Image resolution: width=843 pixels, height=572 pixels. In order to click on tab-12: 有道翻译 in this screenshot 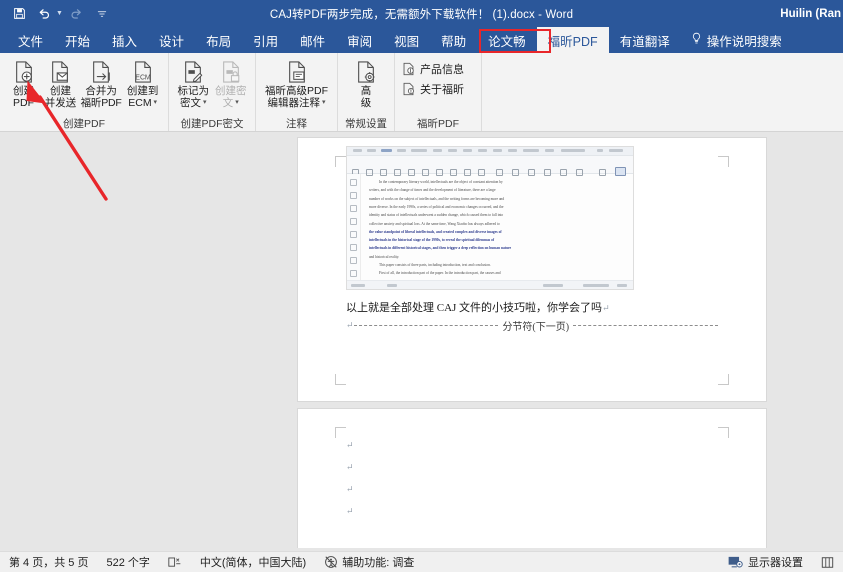, I will do `click(645, 40)`.